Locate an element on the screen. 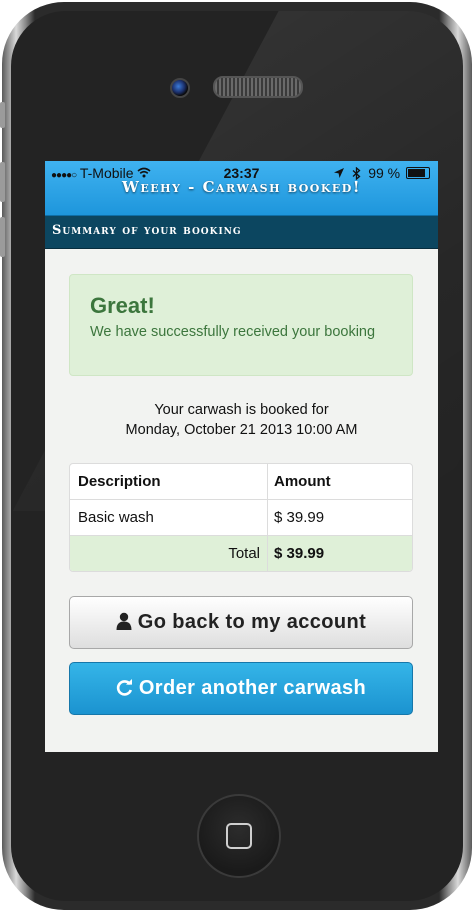  table-header-row: Description Amount is located at coordinates (241, 481).